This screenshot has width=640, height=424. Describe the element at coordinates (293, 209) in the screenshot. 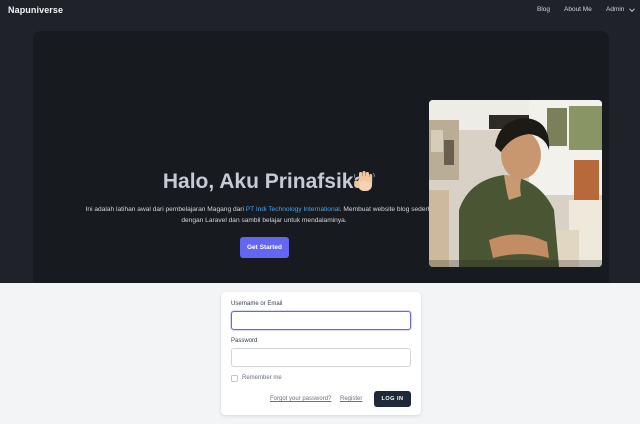

I see `company-link: PT Indi Technology International` at that location.